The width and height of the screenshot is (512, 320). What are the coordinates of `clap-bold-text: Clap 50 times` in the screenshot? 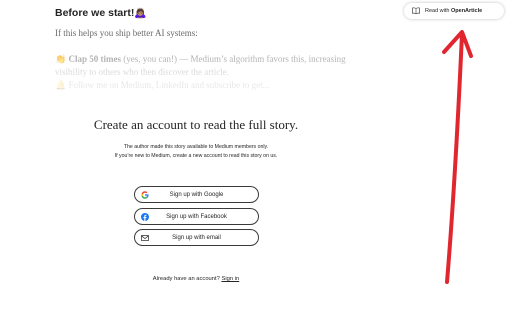 It's located at (94, 59).